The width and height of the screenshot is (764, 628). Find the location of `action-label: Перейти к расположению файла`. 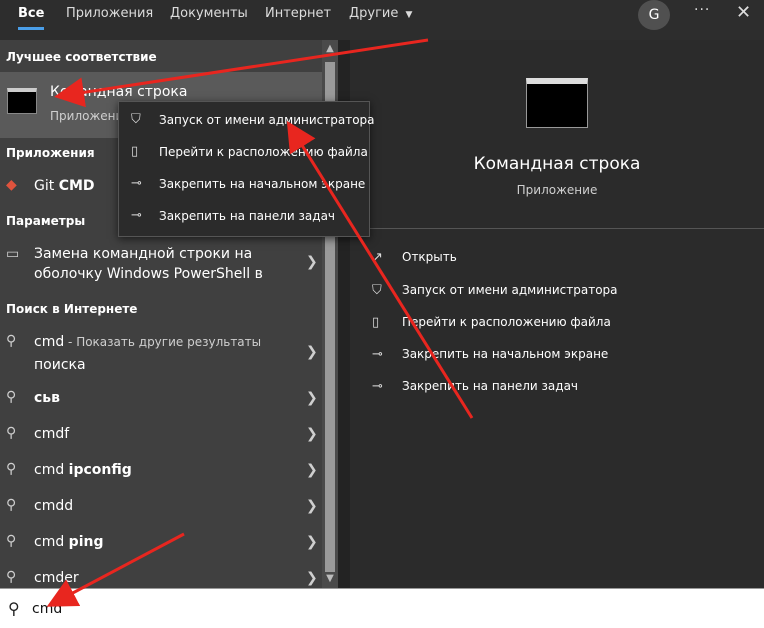

action-label: Перейти к расположению файла is located at coordinates (506, 322).